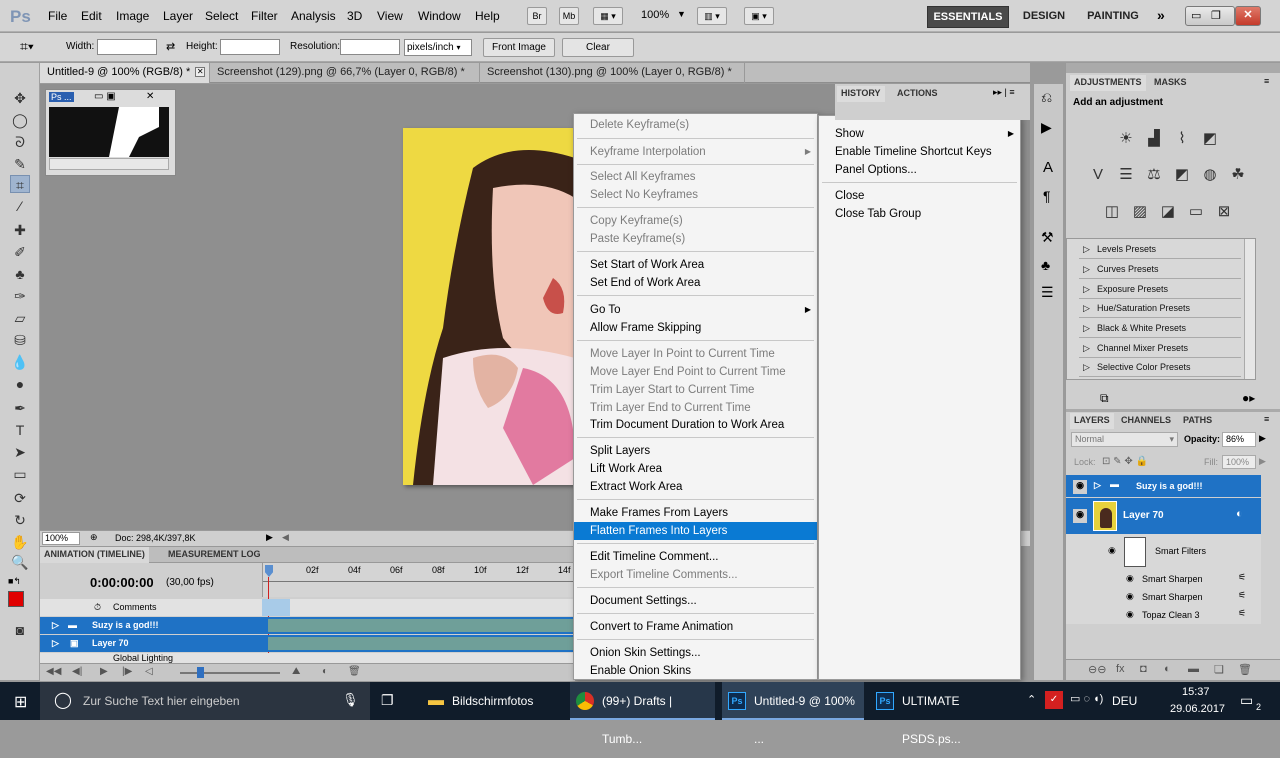 This screenshot has width=1280, height=758. What do you see at coordinates (1160, 289) in the screenshot?
I see `preset-exposure: Exposure Presets` at bounding box center [1160, 289].